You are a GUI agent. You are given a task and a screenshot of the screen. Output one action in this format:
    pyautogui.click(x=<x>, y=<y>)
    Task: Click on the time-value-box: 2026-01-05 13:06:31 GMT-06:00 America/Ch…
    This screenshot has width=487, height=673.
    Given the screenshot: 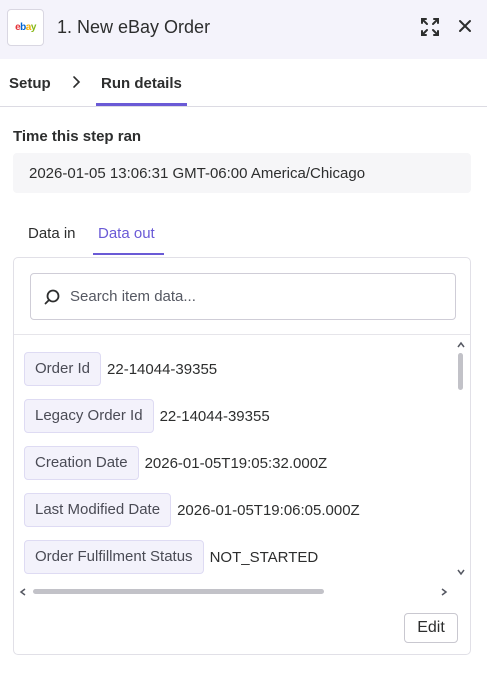 What is the action you would take?
    pyautogui.click(x=242, y=173)
    